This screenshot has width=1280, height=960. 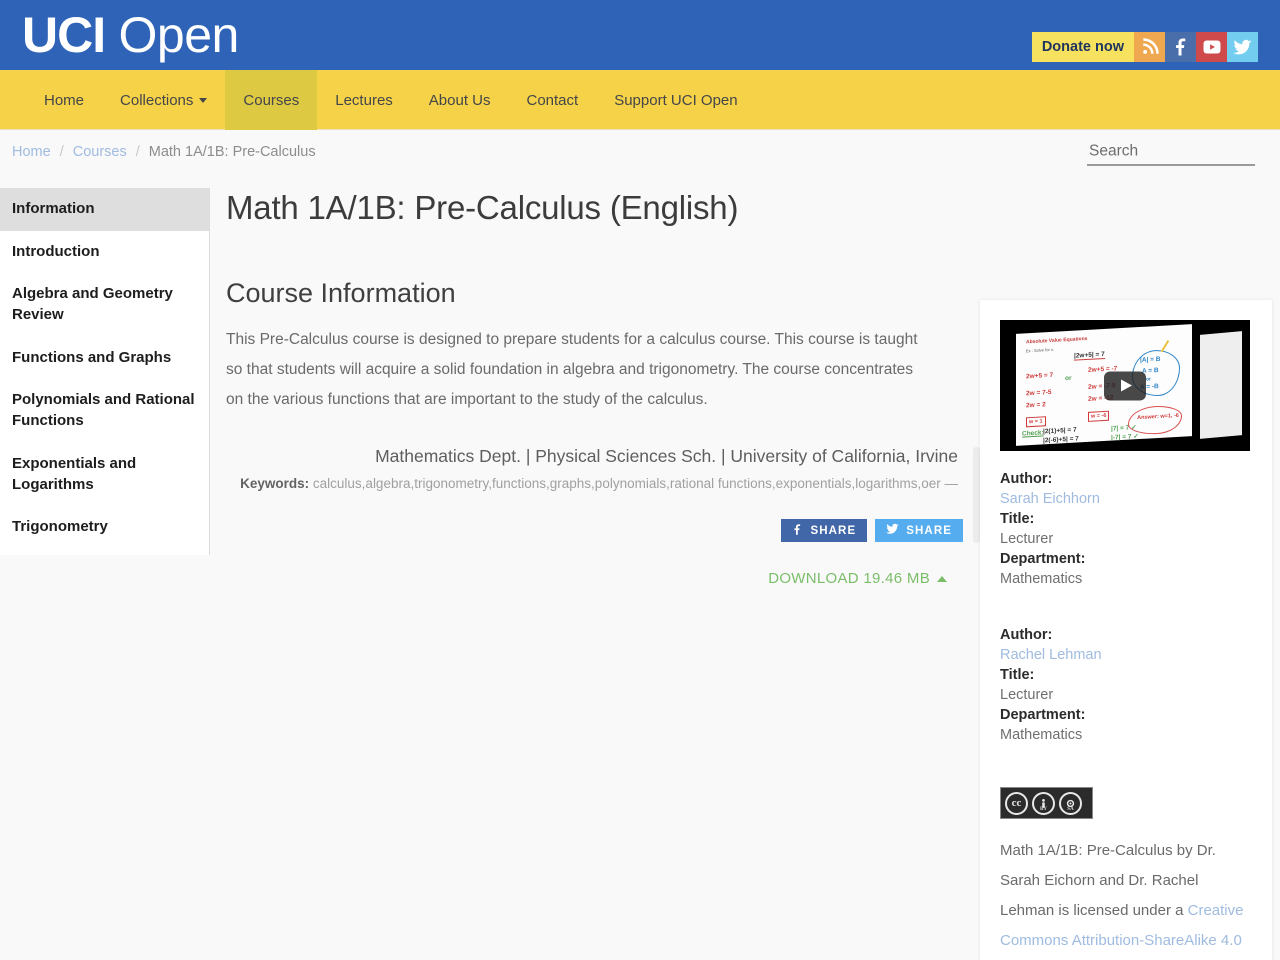 What do you see at coordinates (1149, 47) in the screenshot?
I see `rss-icon` at bounding box center [1149, 47].